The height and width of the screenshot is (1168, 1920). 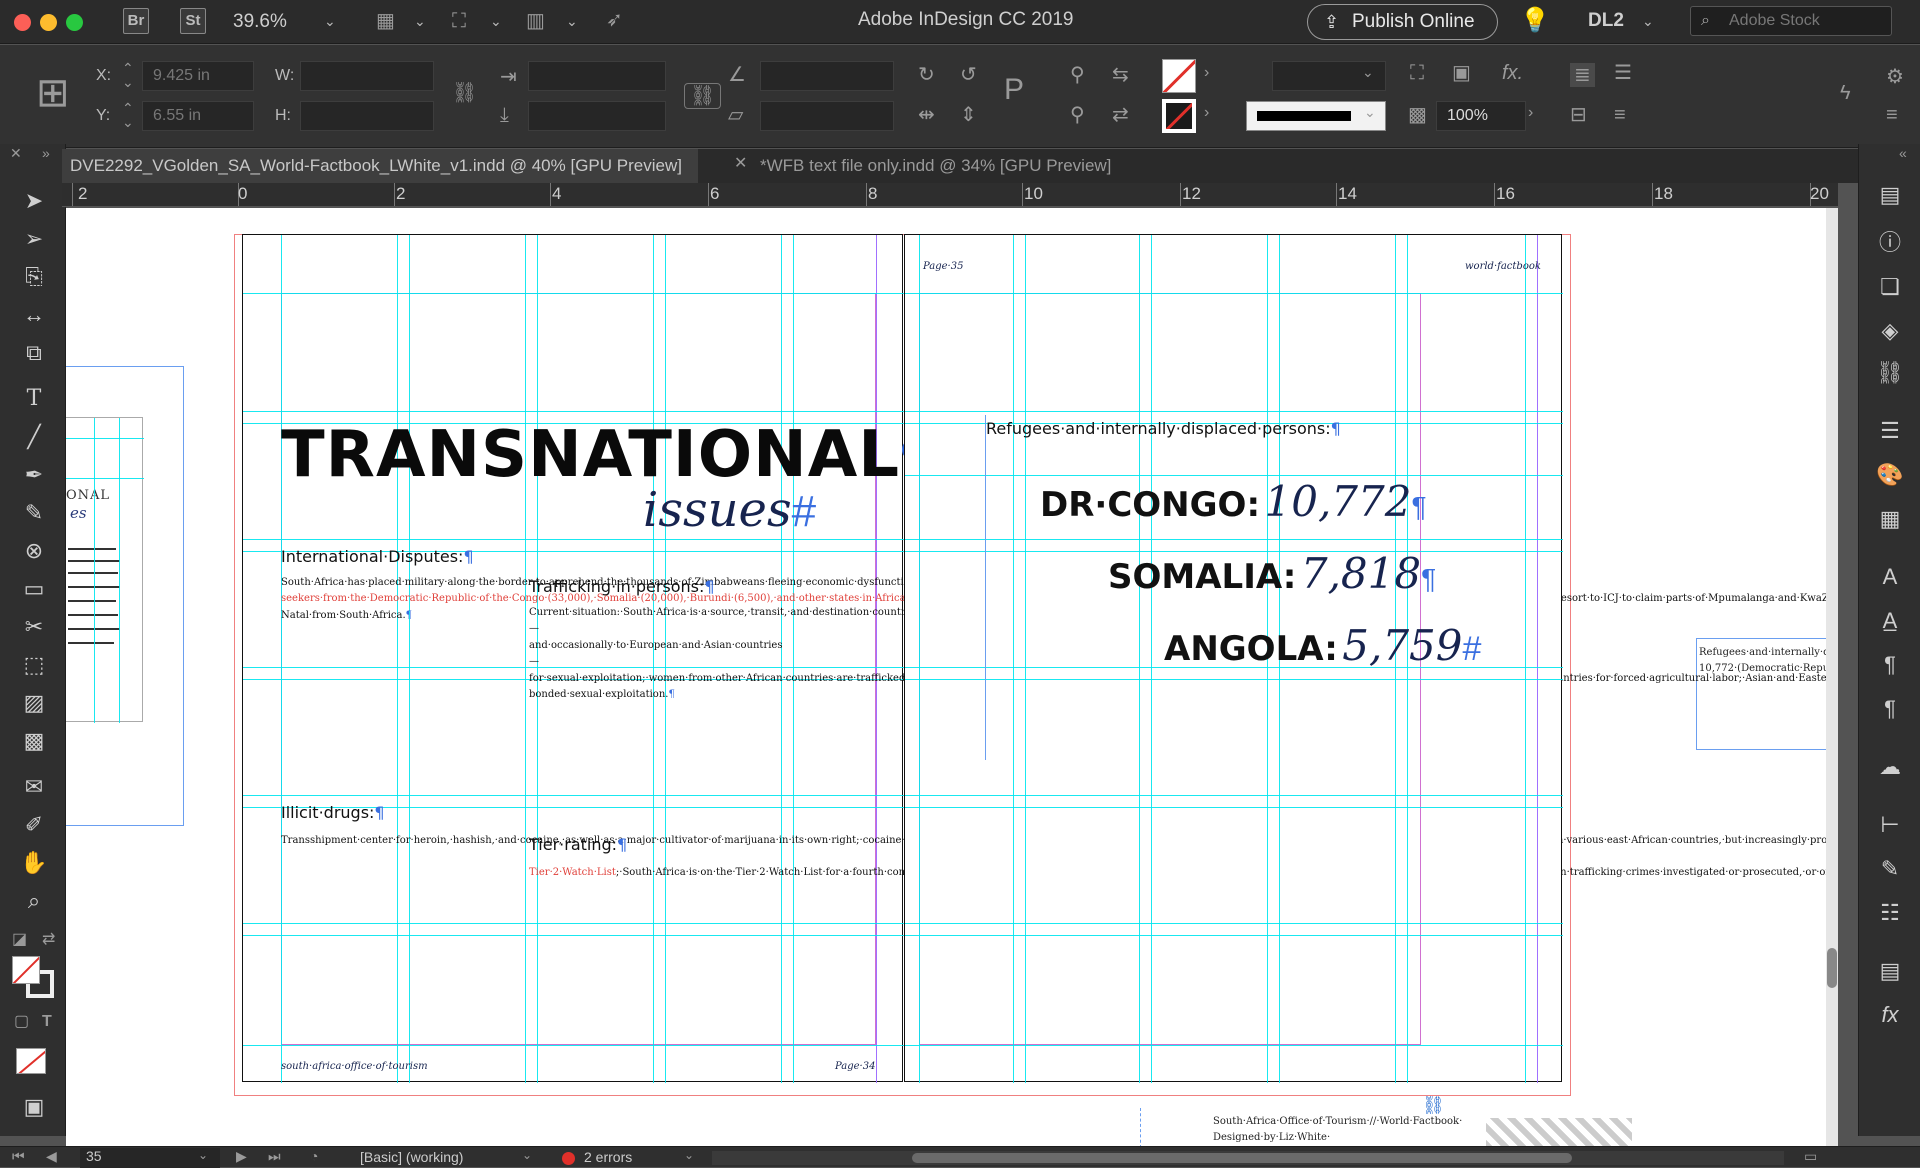 I want to click on page-menu-chevron-icon: ⌄, so click(x=203, y=1155).